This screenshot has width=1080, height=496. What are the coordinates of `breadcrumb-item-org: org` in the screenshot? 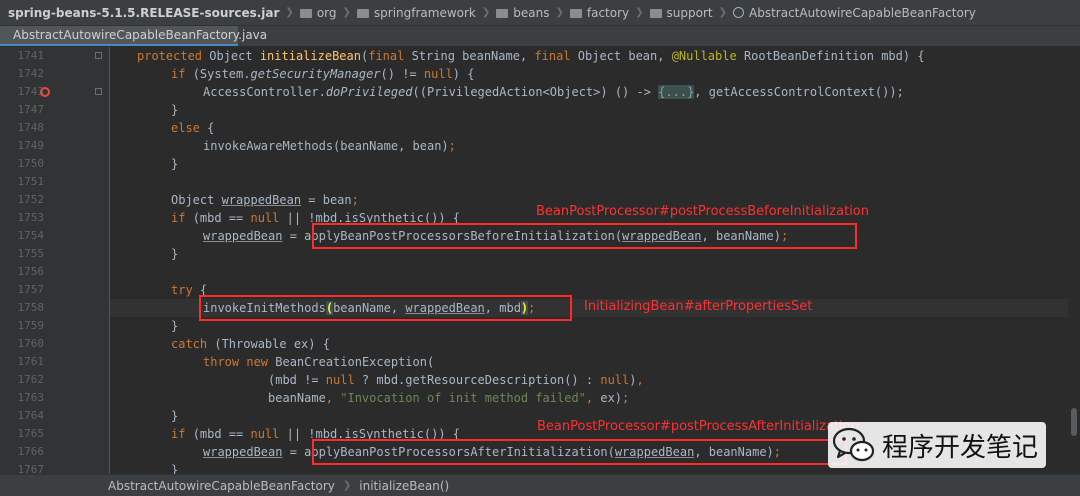 It's located at (318, 12).